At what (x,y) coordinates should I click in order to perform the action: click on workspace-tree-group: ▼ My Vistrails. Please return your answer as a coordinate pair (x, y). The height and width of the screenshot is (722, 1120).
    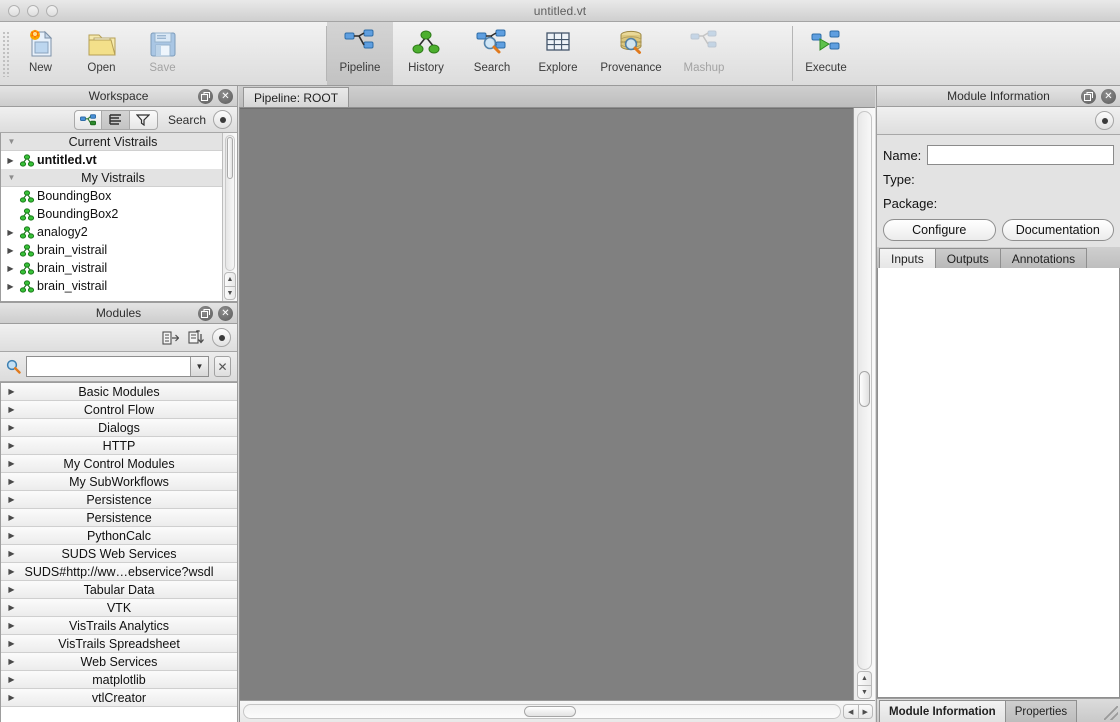
    Looking at the image, I should click on (111, 178).